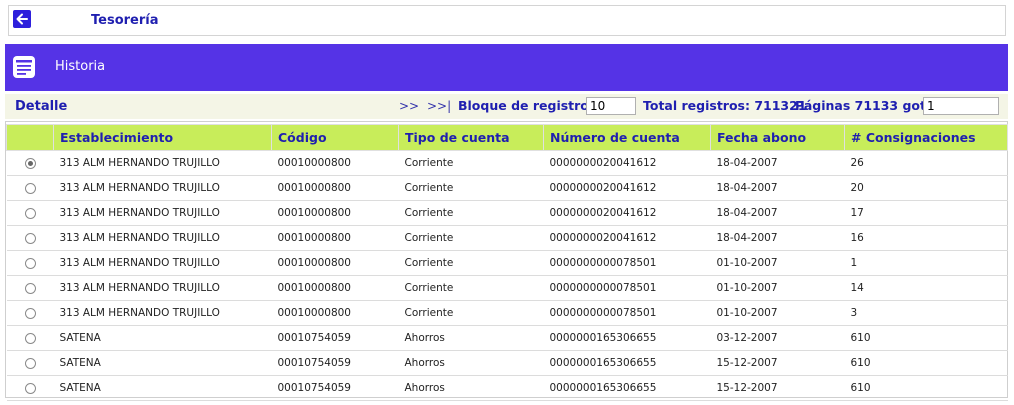  I want to click on cell-fecha-abono: 03-12-2007, so click(777, 338).